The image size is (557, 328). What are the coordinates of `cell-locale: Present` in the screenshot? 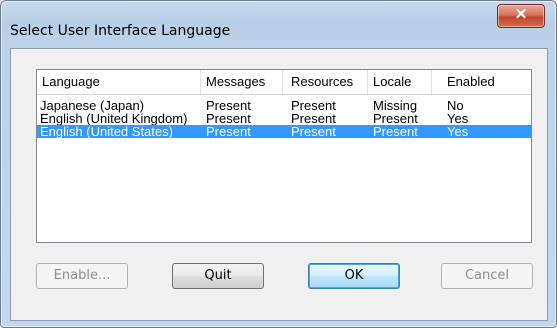 It's located at (395, 131).